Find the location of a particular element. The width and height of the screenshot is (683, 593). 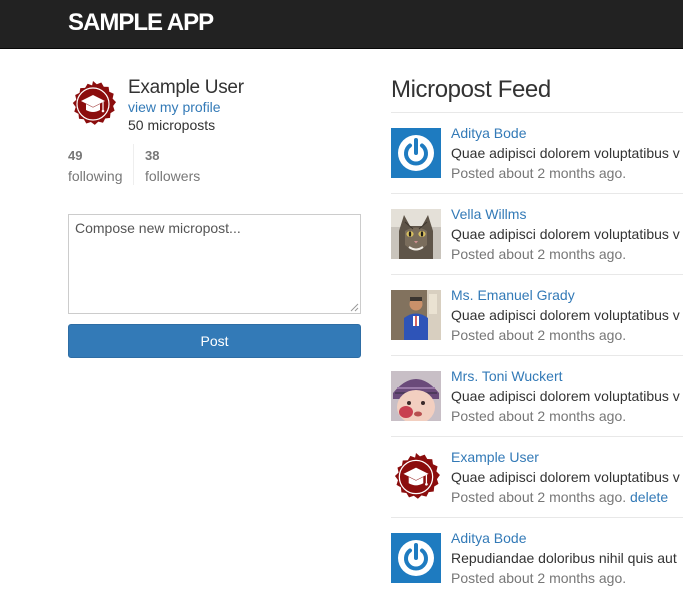

delete-post-link: delete is located at coordinates (649, 497).